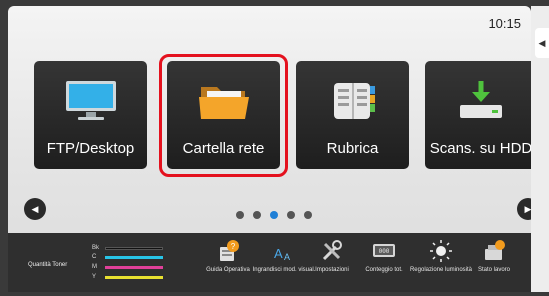 Image resolution: width=549 pixels, height=296 pixels. I want to click on toner-label: Bk, so click(96, 248).